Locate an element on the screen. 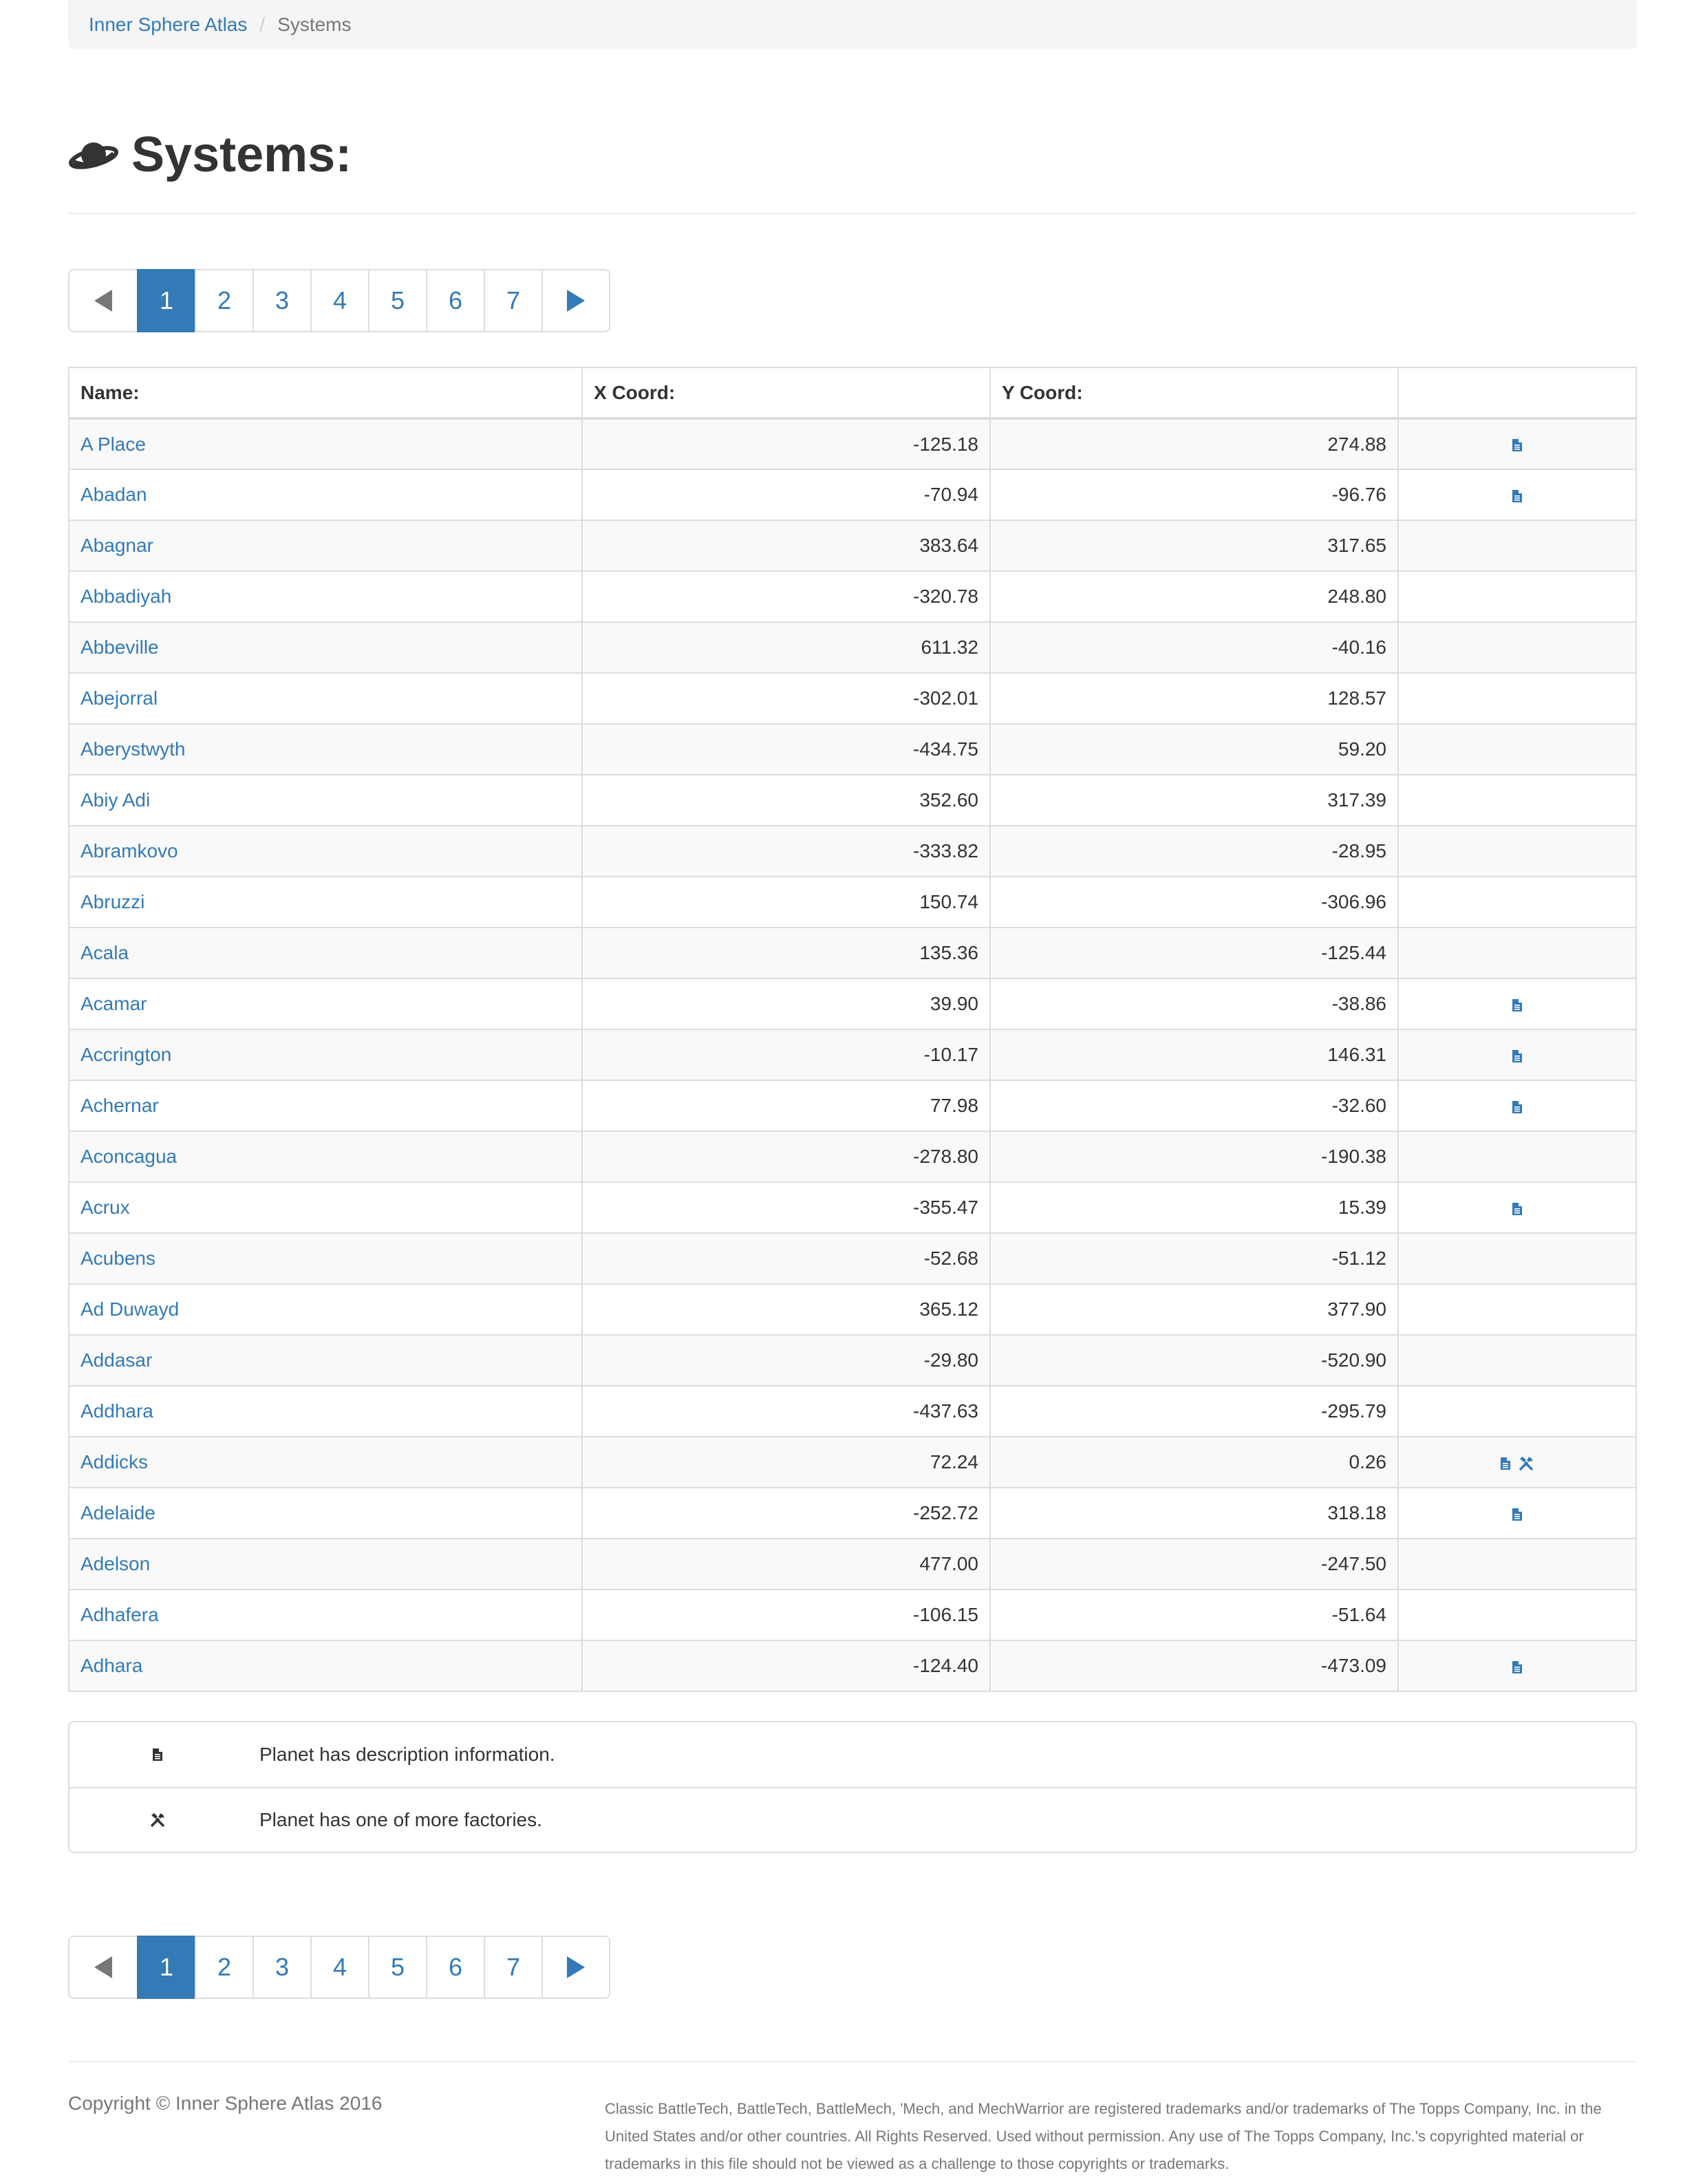  system-link: Achernar is located at coordinates (120, 1105).